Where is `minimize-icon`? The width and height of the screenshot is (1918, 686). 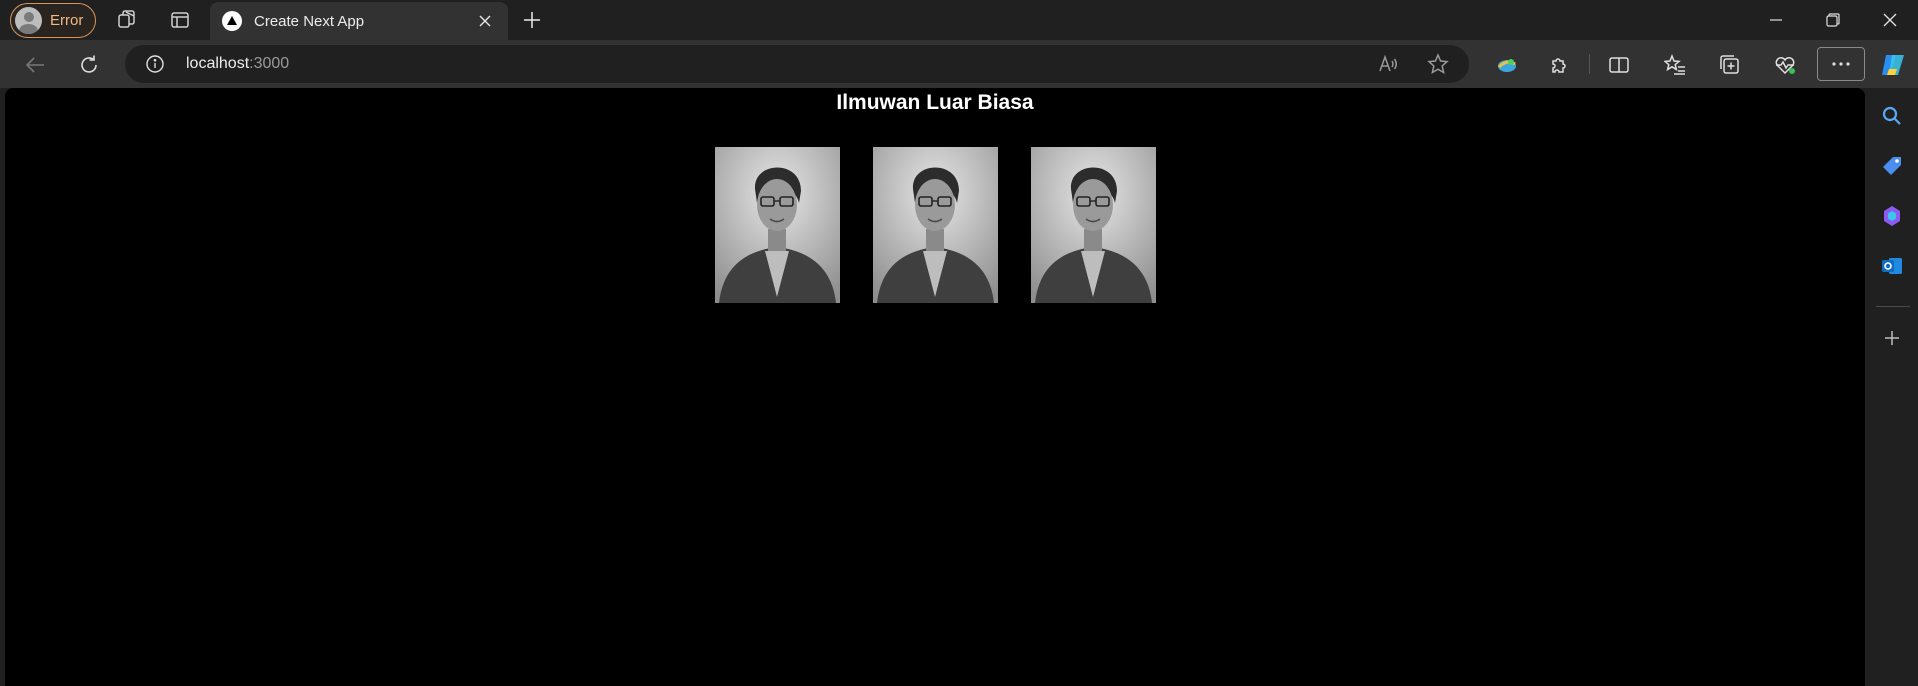
minimize-icon is located at coordinates (1776, 20).